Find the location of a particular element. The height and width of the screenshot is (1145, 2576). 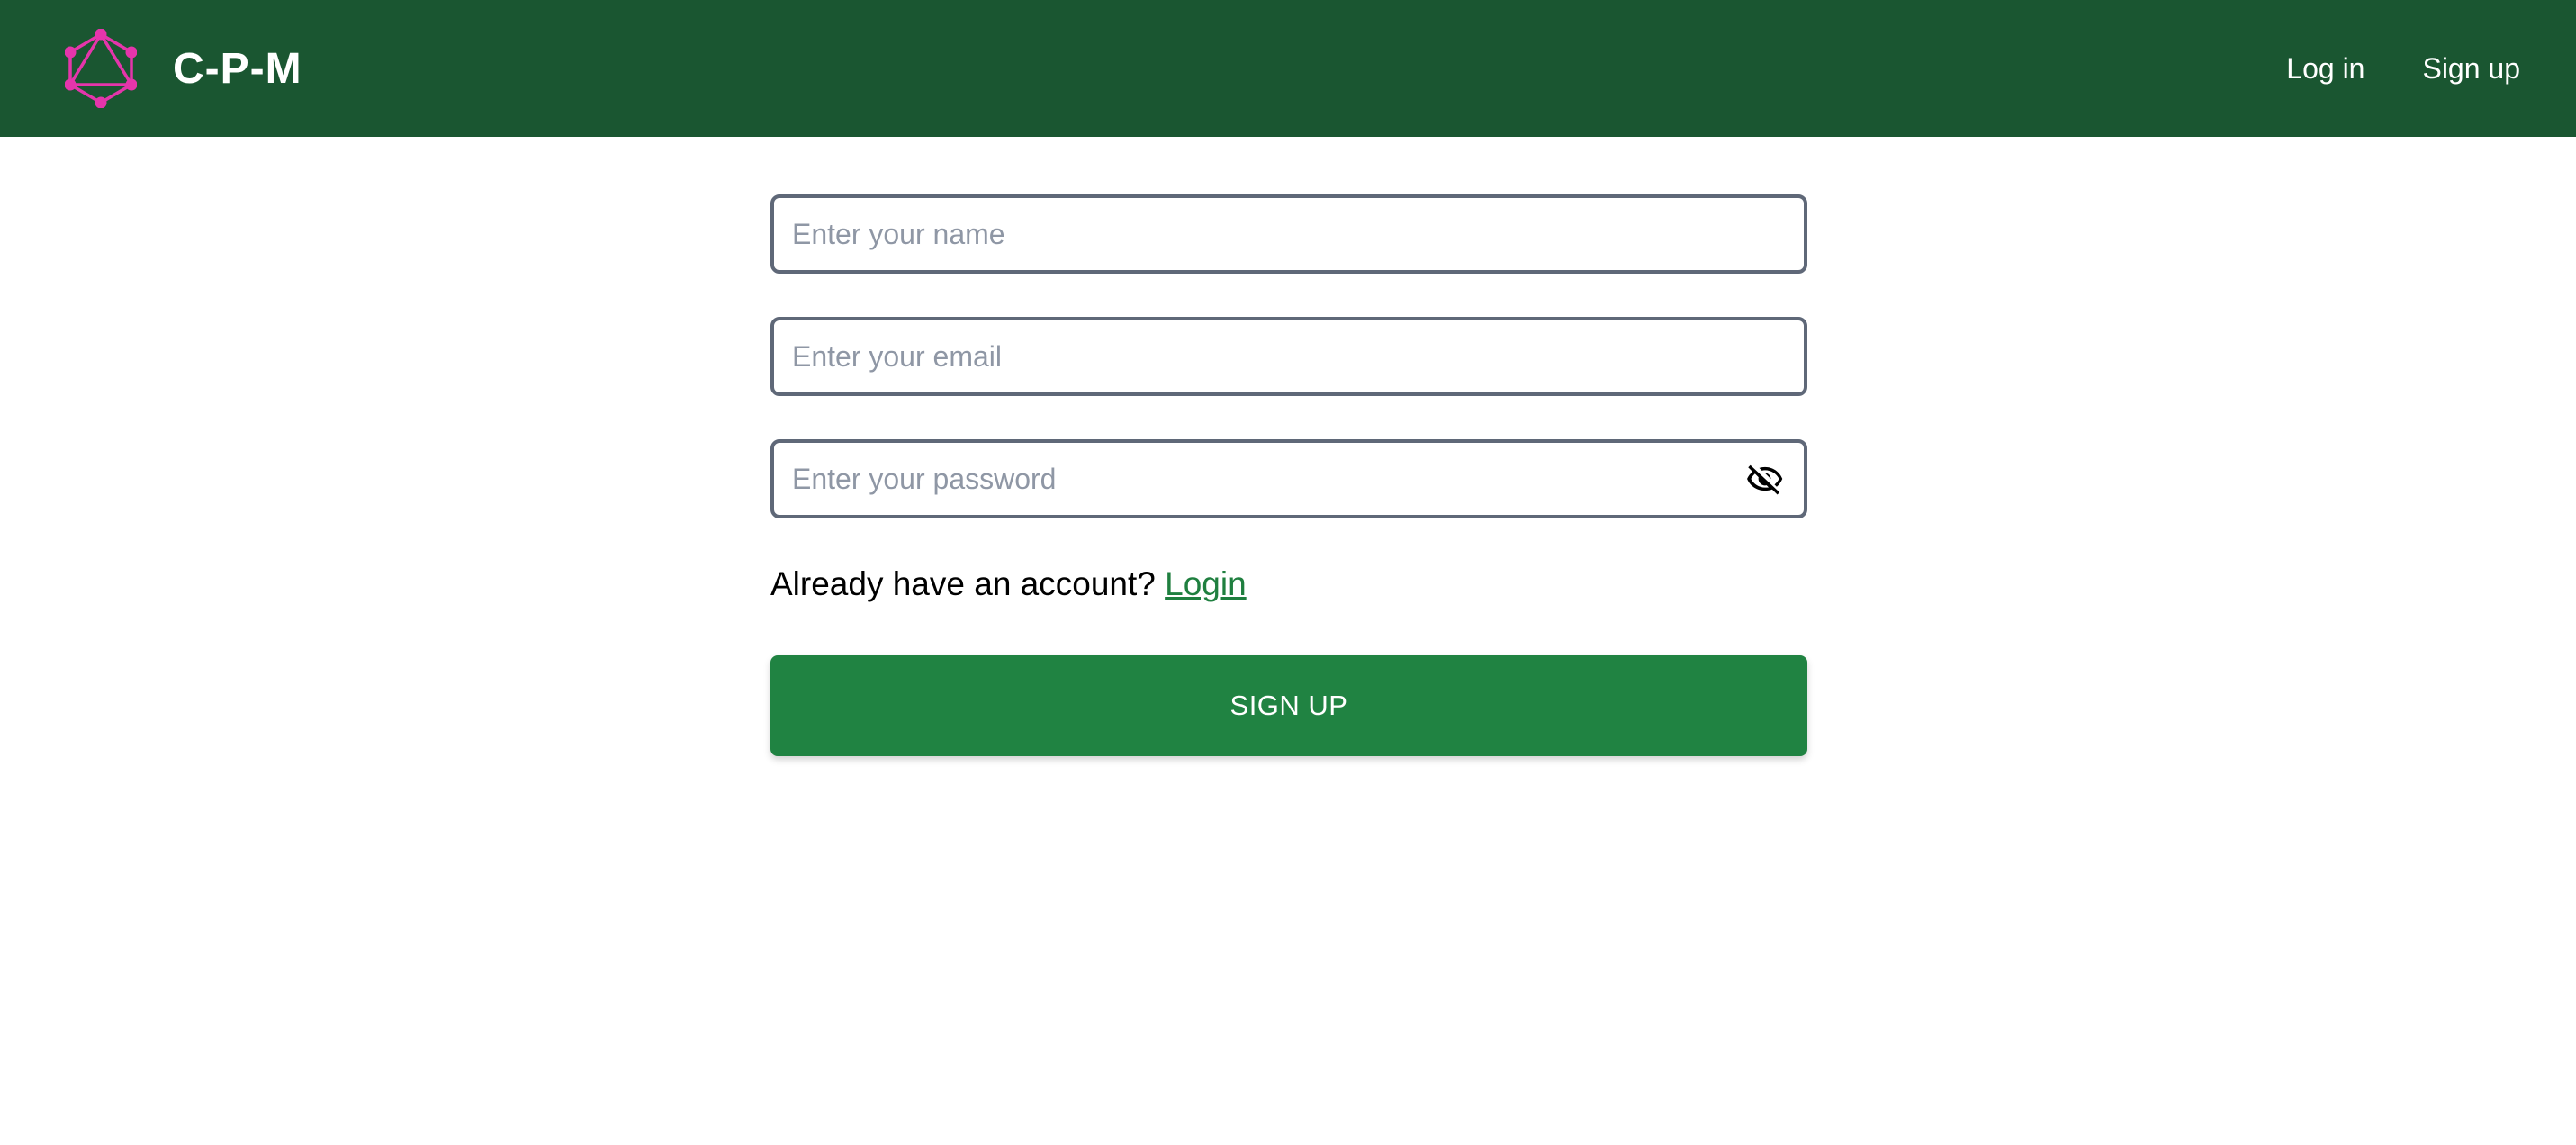

account-prompt-row: Already have an account? Login is located at coordinates (1288, 585).